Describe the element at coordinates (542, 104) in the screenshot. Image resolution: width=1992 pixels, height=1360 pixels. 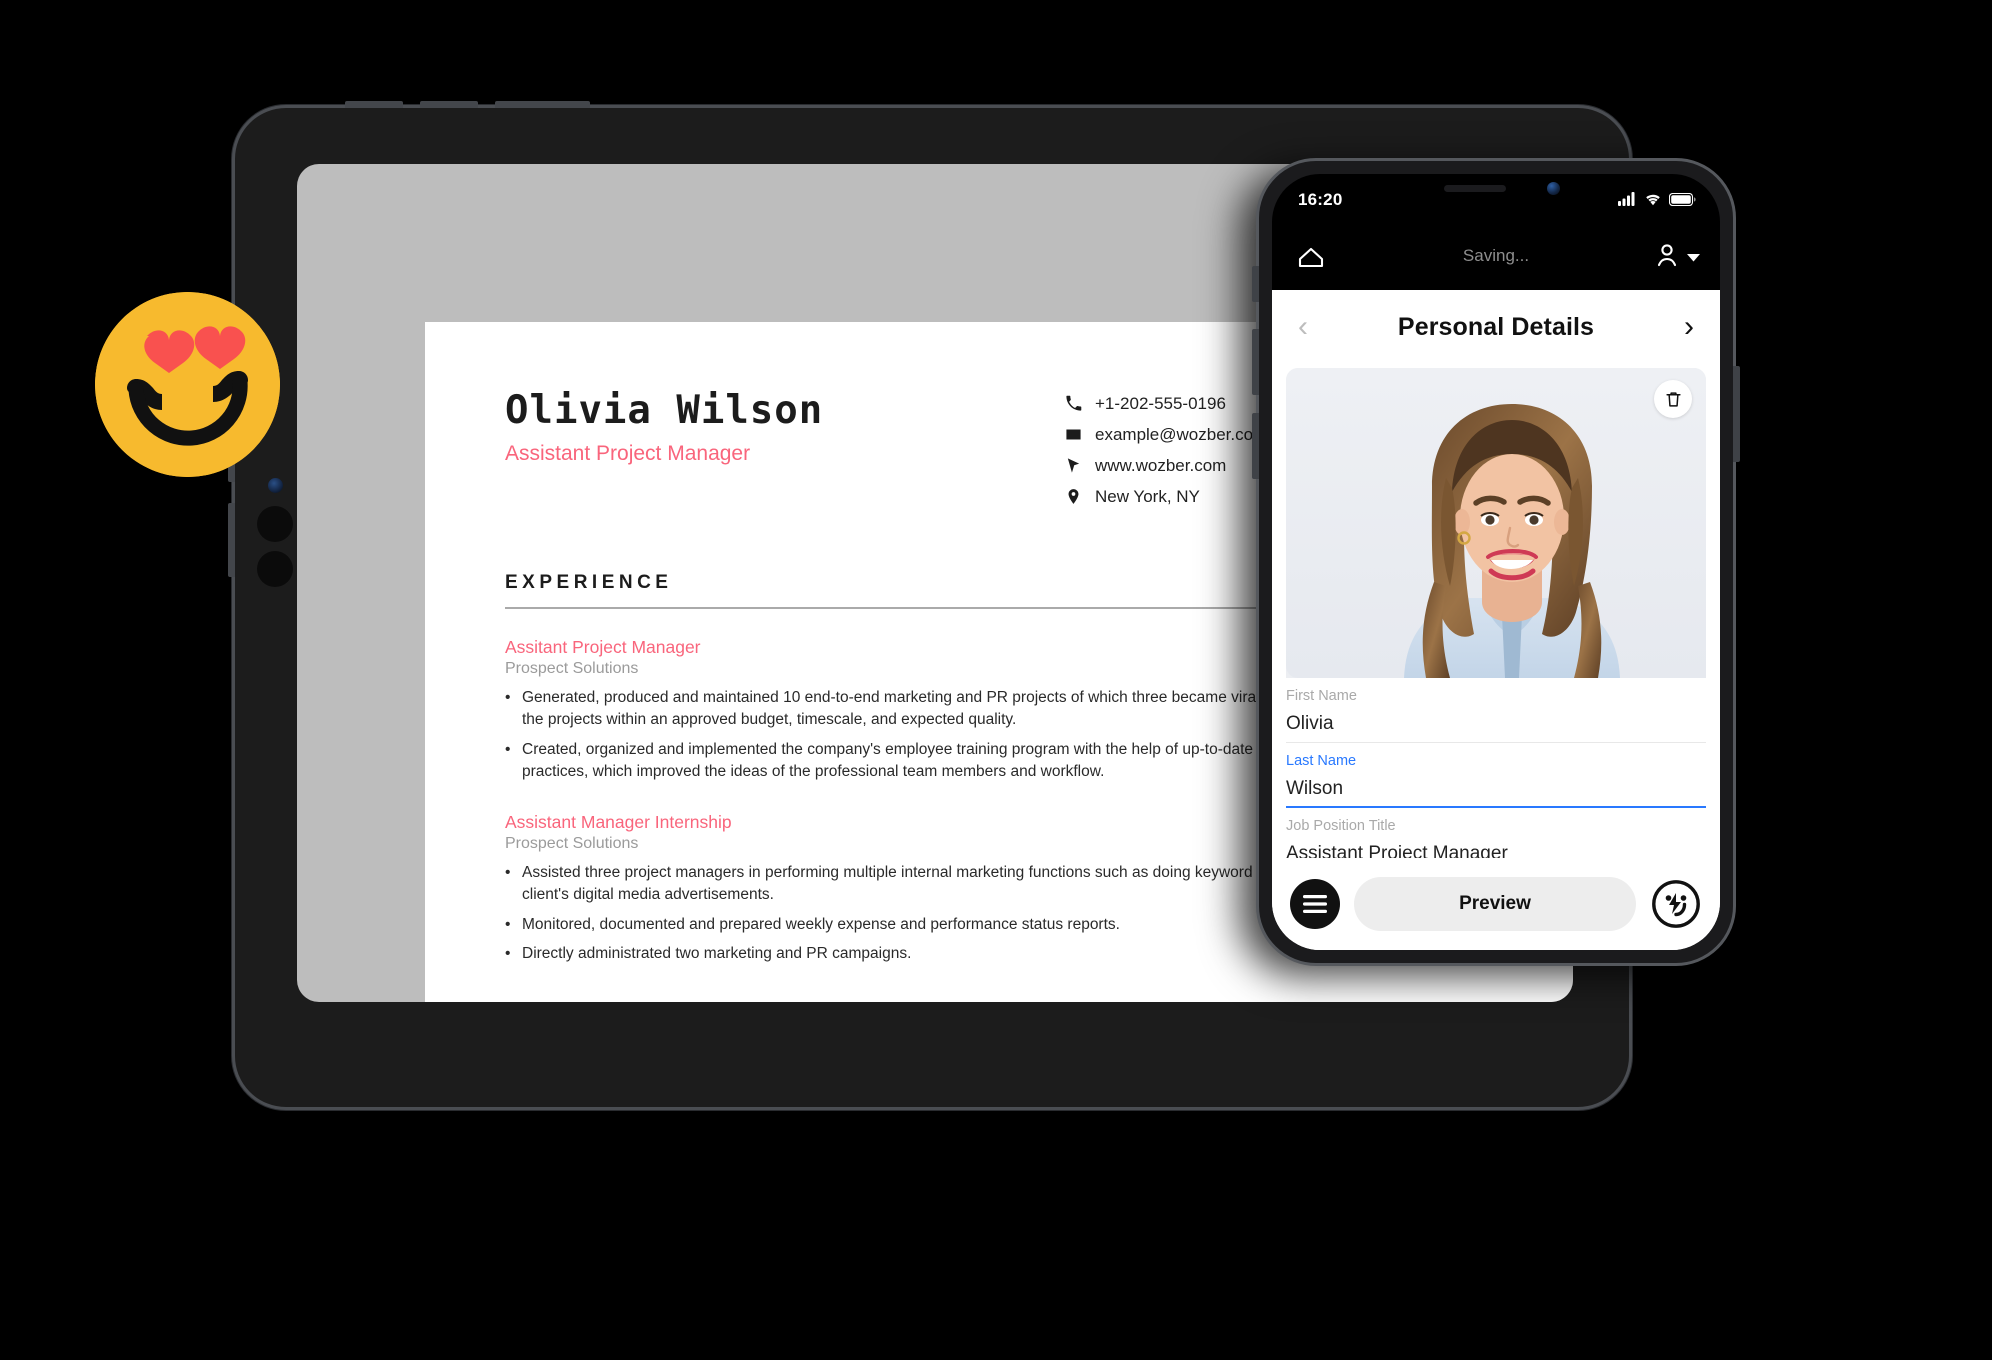
I see `tablet-power-button` at that location.